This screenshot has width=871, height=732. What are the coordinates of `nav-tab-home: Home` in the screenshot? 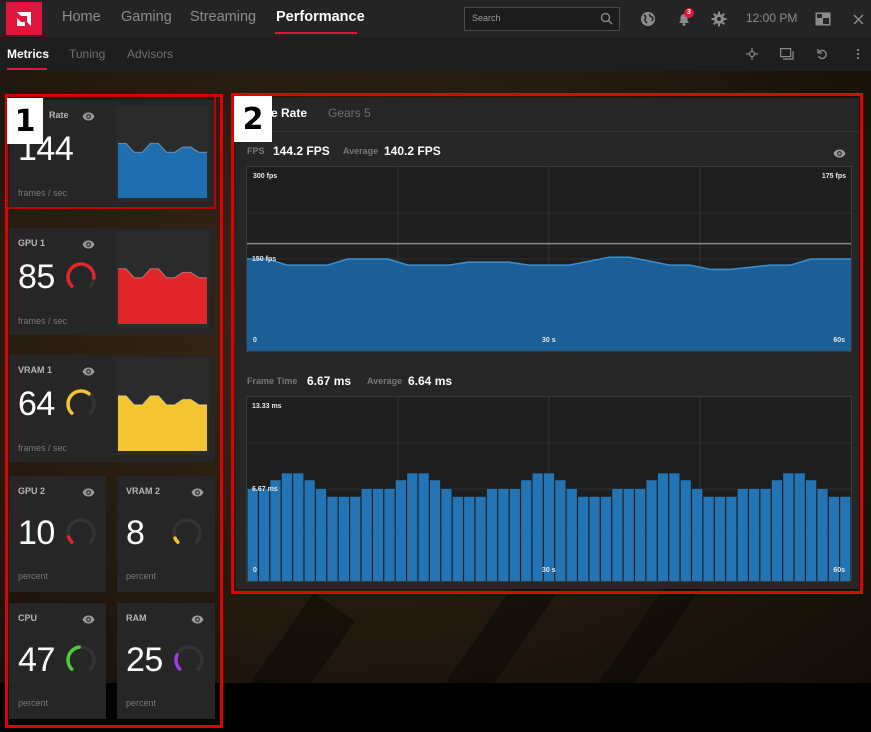 It's located at (81, 17).